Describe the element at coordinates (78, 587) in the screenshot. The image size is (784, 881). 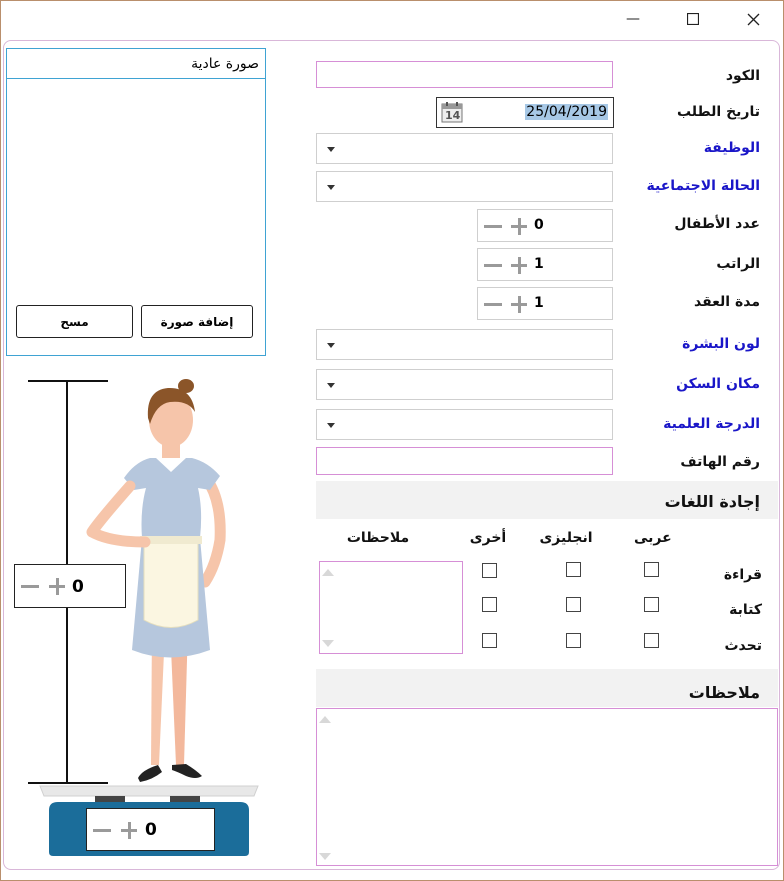
I see `height-value: 0` at that location.